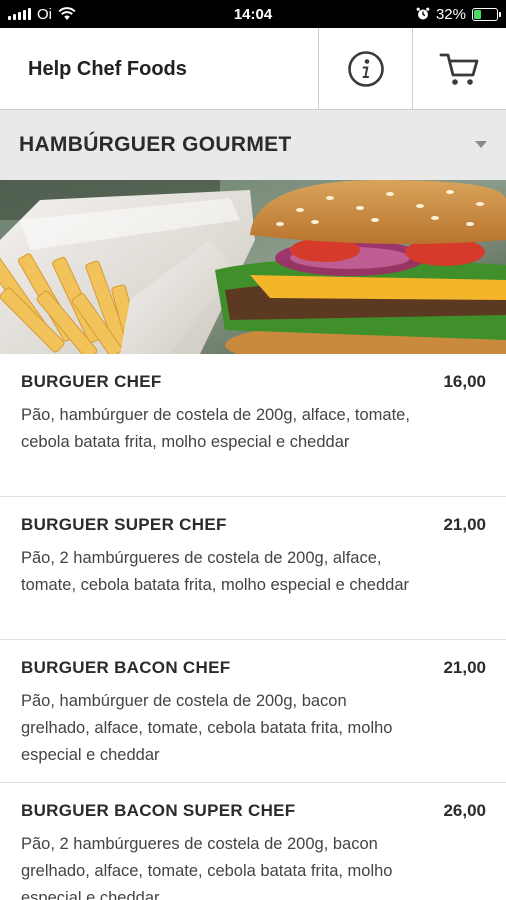 The image size is (506, 900). I want to click on shopping-cart-icon, so click(458, 69).